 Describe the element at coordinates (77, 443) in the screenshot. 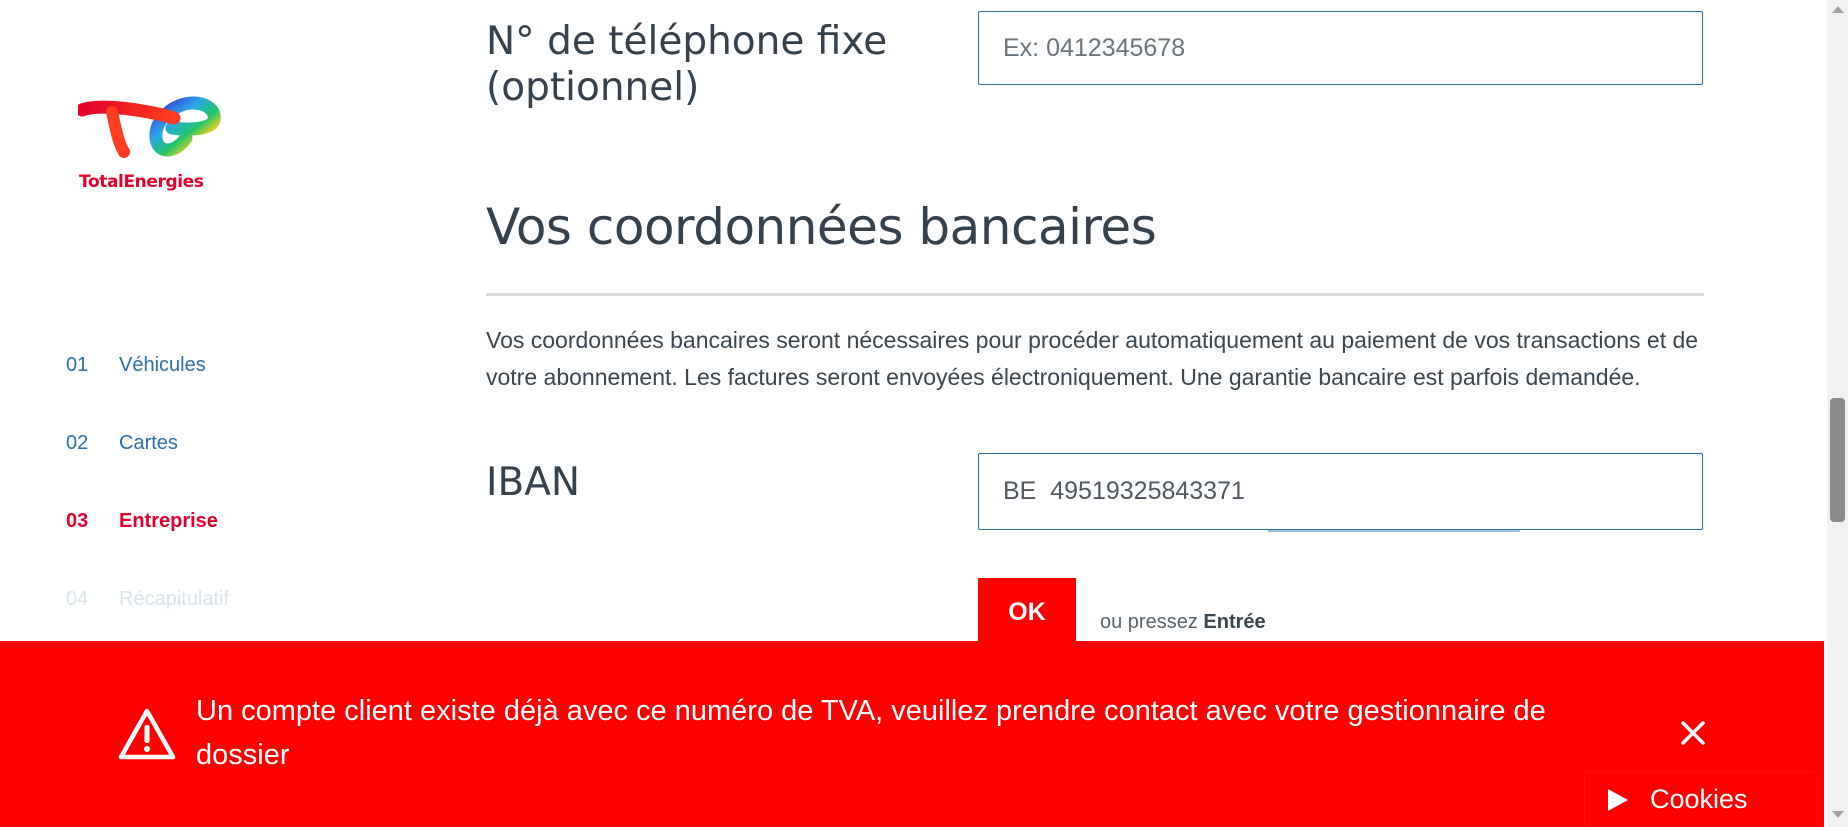

I see `step-number: 02` at that location.